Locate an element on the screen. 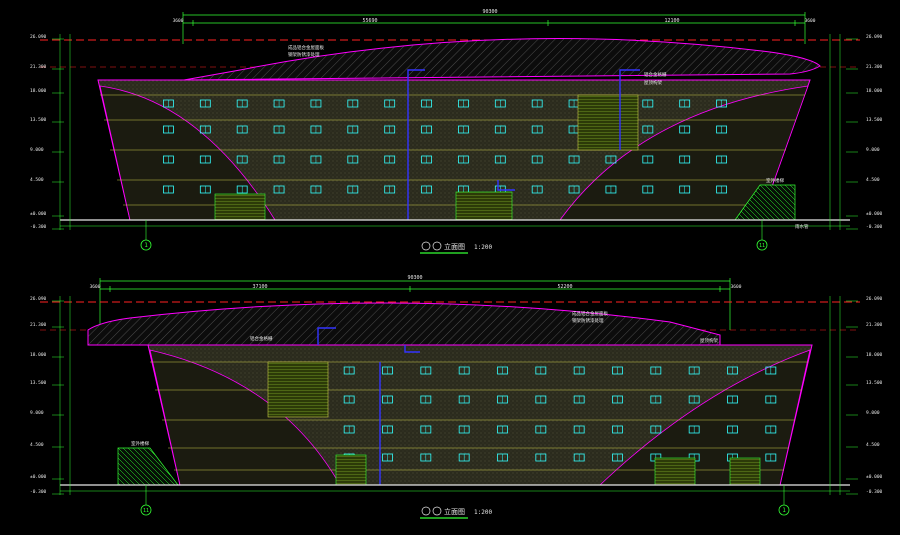  segment-dimension-2: 52200 is located at coordinates (564, 287).